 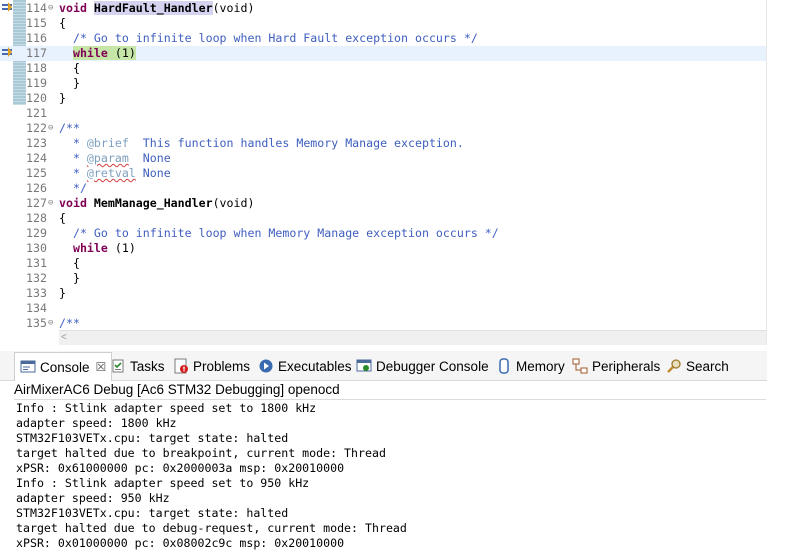 I want to click on console-divider, so click(x=390, y=399).